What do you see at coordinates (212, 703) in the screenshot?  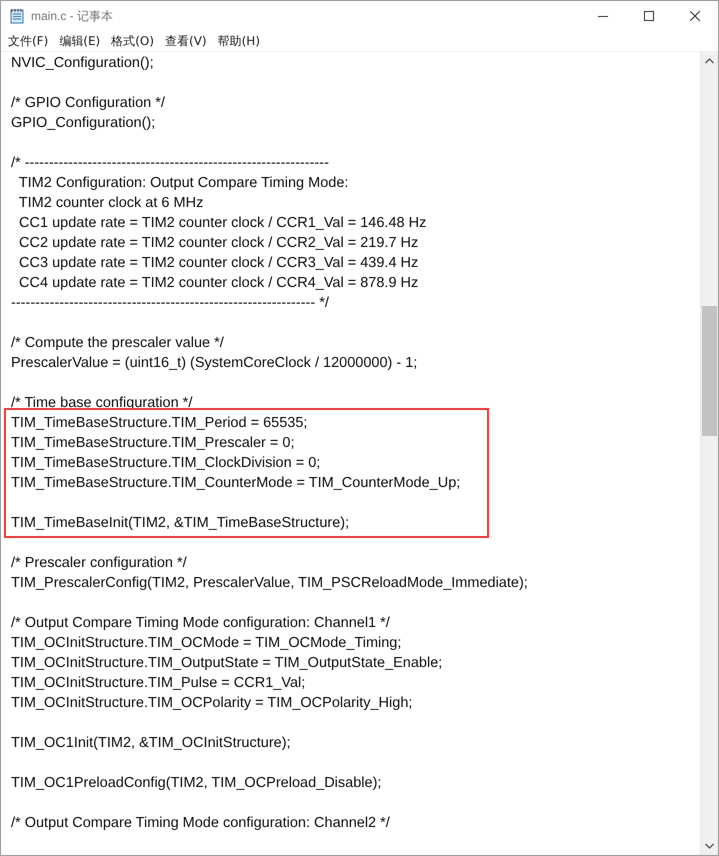 I see `code-line: TIM_OCInitStructure.TIM_OCPolarity = TIM_OCPolarity_High;` at bounding box center [212, 703].